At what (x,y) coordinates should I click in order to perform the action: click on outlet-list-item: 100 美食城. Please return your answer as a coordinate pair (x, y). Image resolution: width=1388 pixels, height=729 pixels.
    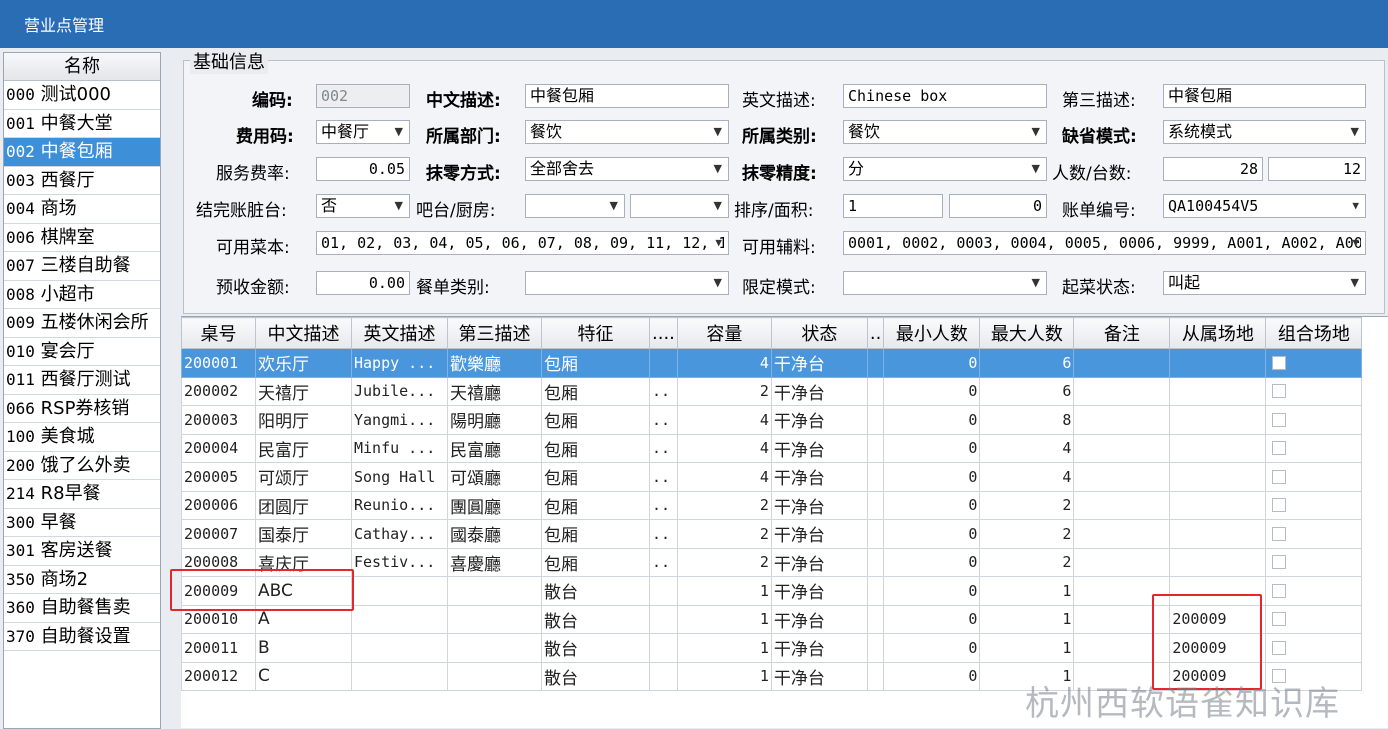
    Looking at the image, I should click on (82, 437).